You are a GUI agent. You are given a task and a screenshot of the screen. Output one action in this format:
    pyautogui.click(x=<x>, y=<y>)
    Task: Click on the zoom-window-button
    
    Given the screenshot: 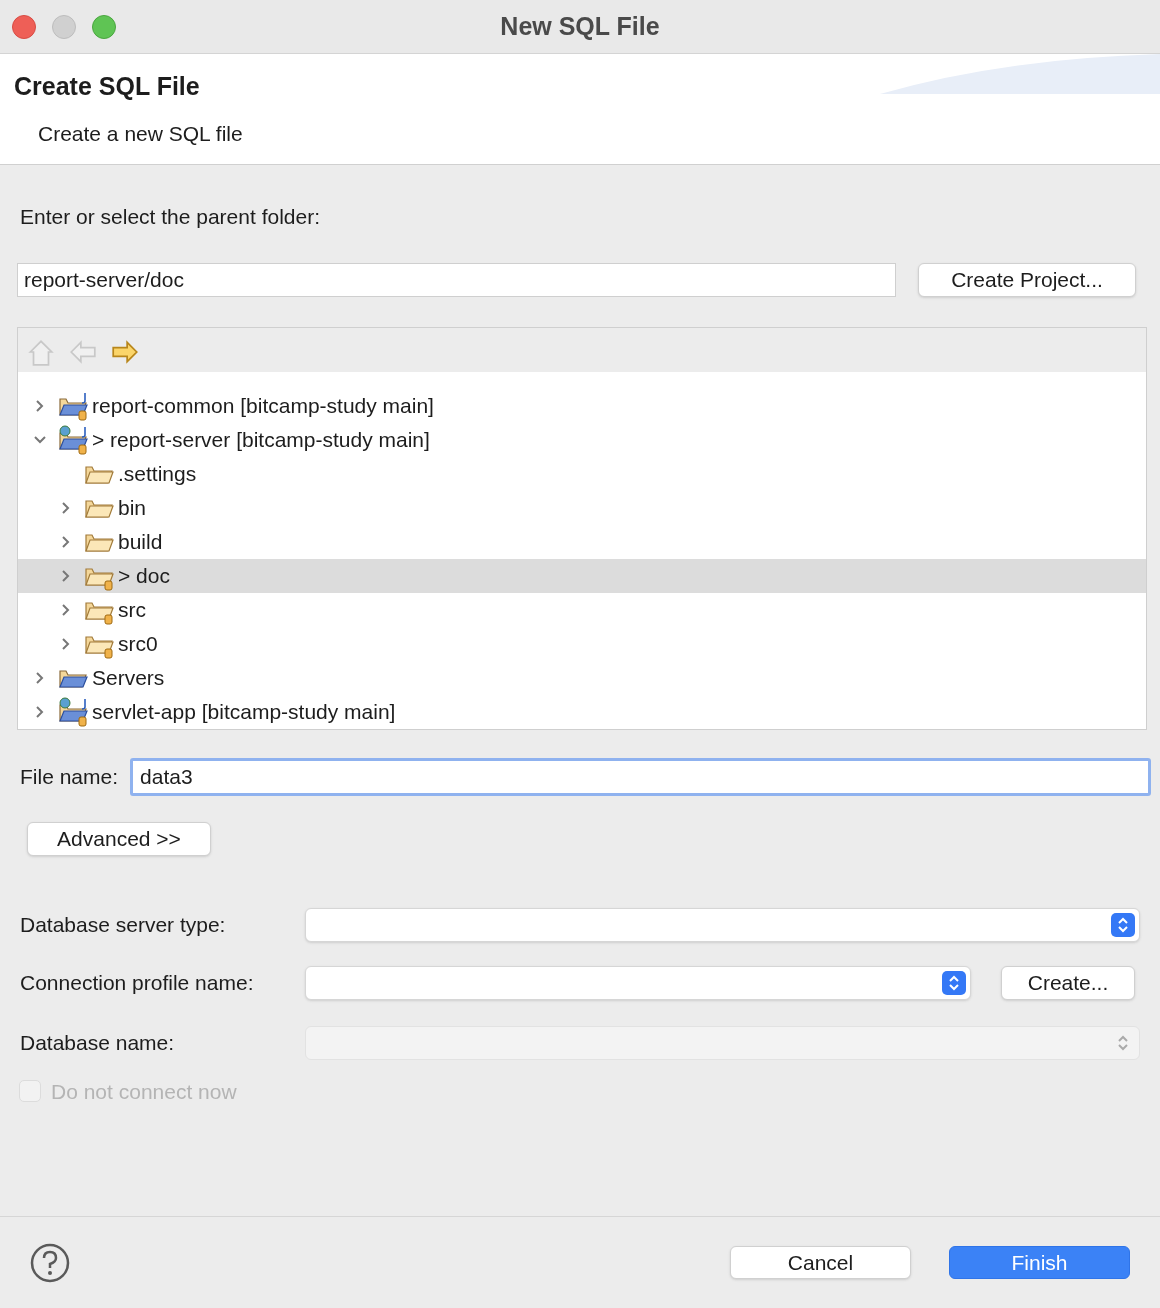 What is the action you would take?
    pyautogui.click(x=104, y=26)
    